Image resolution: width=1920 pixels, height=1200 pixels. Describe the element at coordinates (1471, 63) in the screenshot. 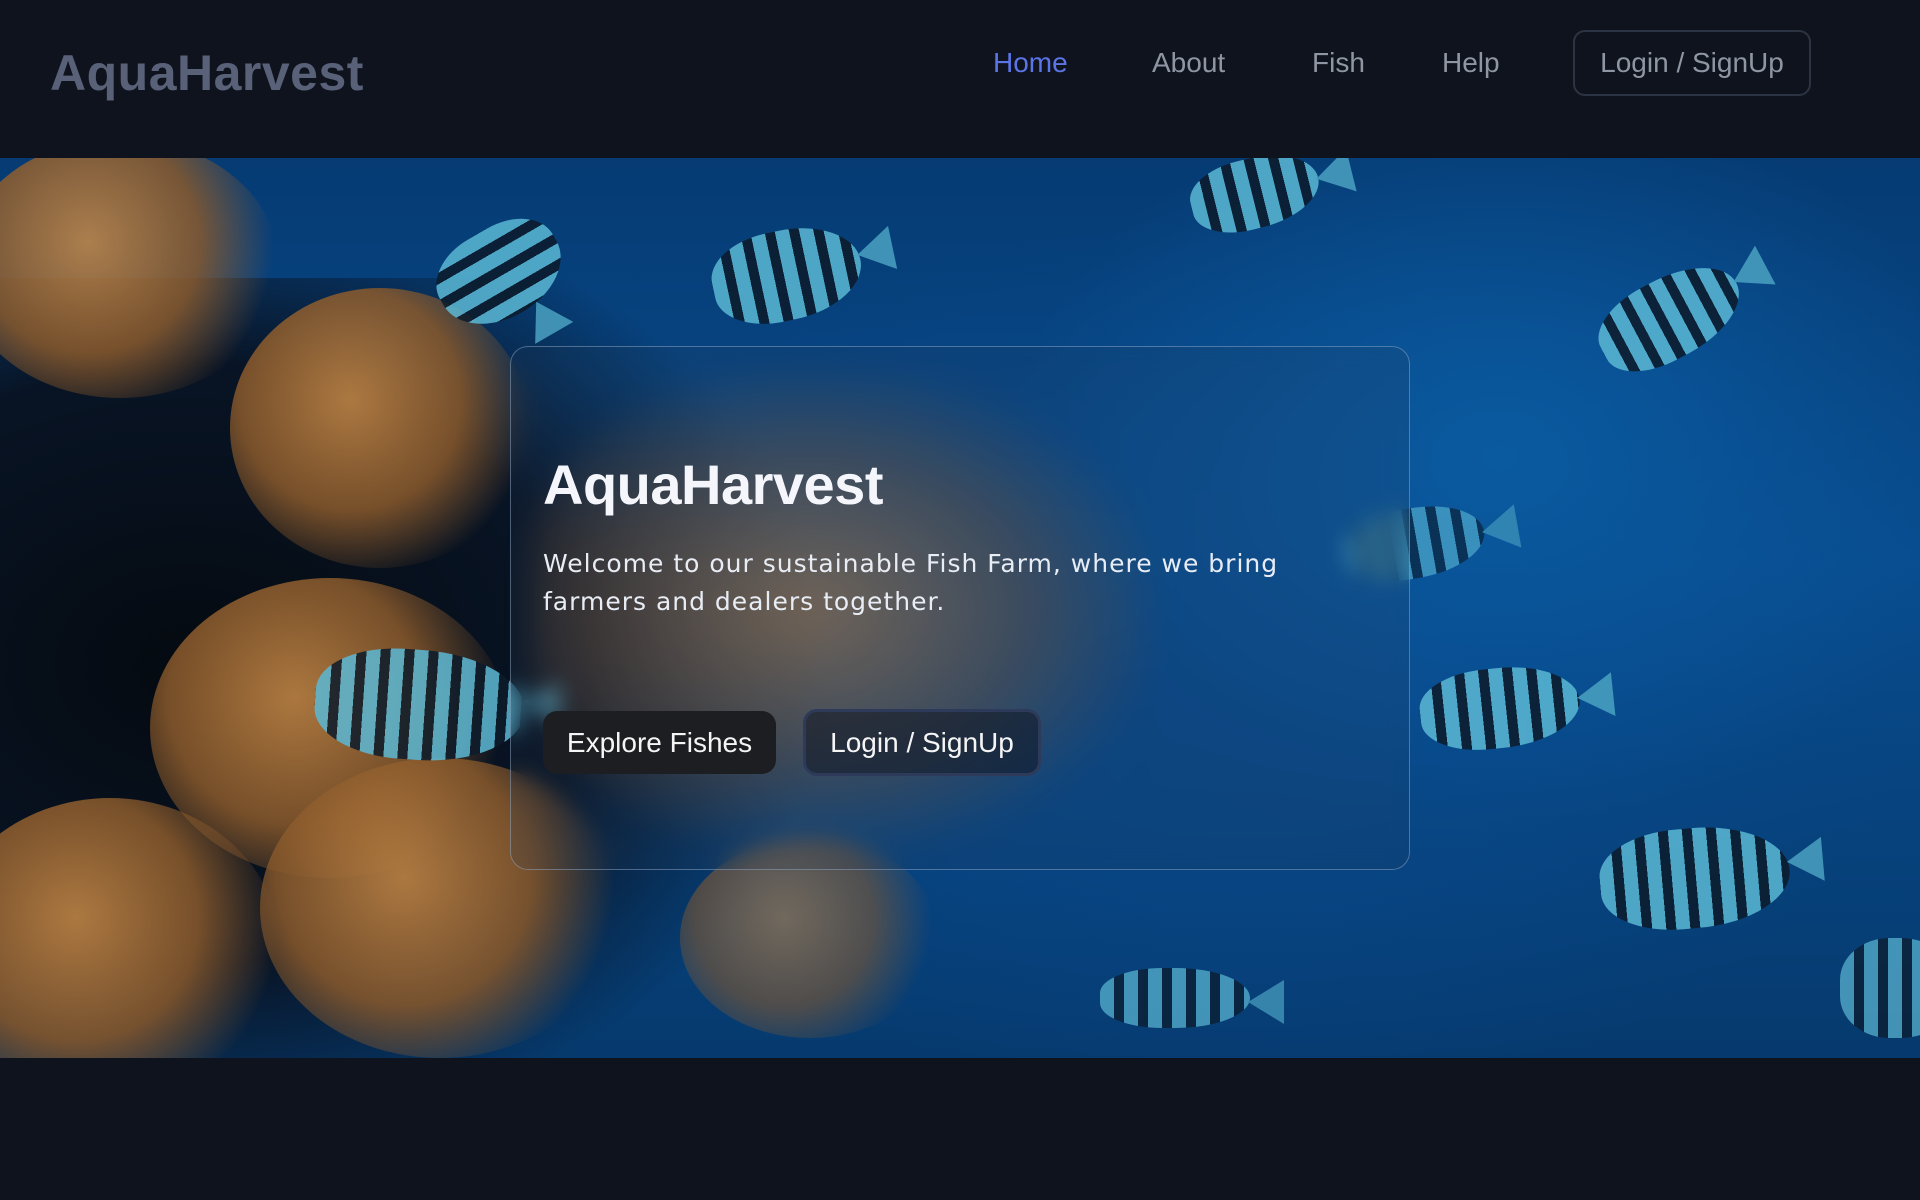

I see `nav-link-help: Help` at that location.